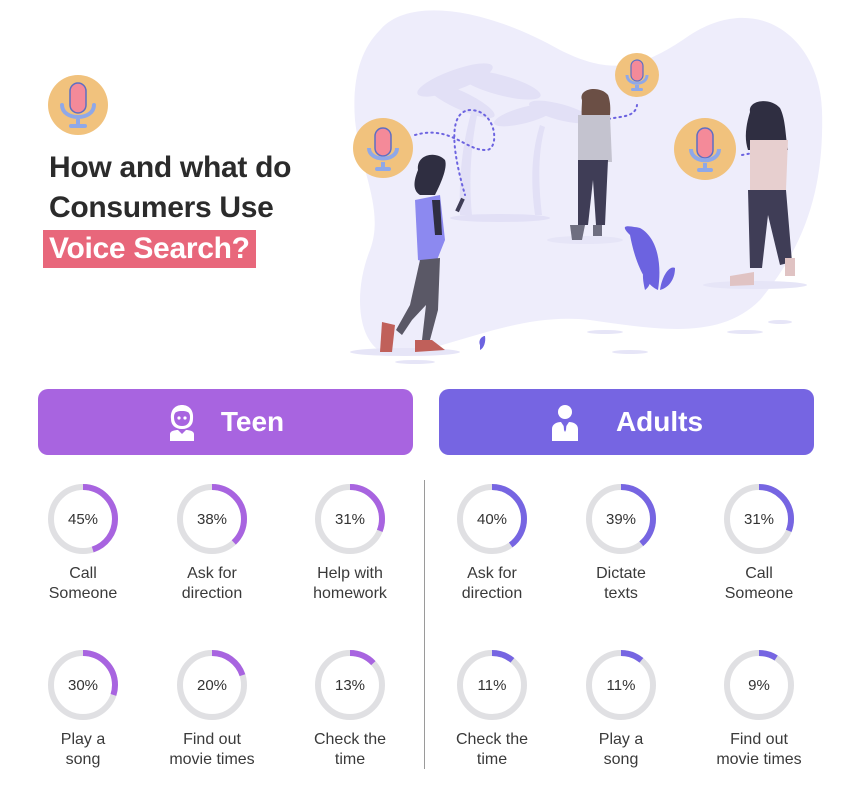 The width and height of the screenshot is (855, 797). Describe the element at coordinates (659, 421) in the screenshot. I see `adults-label: Adults` at that location.